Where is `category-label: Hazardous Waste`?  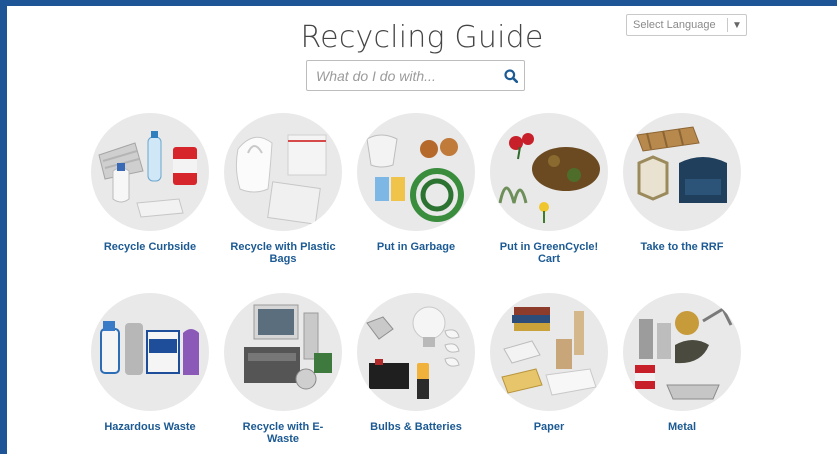
category-label: Hazardous Waste is located at coordinates (150, 427).